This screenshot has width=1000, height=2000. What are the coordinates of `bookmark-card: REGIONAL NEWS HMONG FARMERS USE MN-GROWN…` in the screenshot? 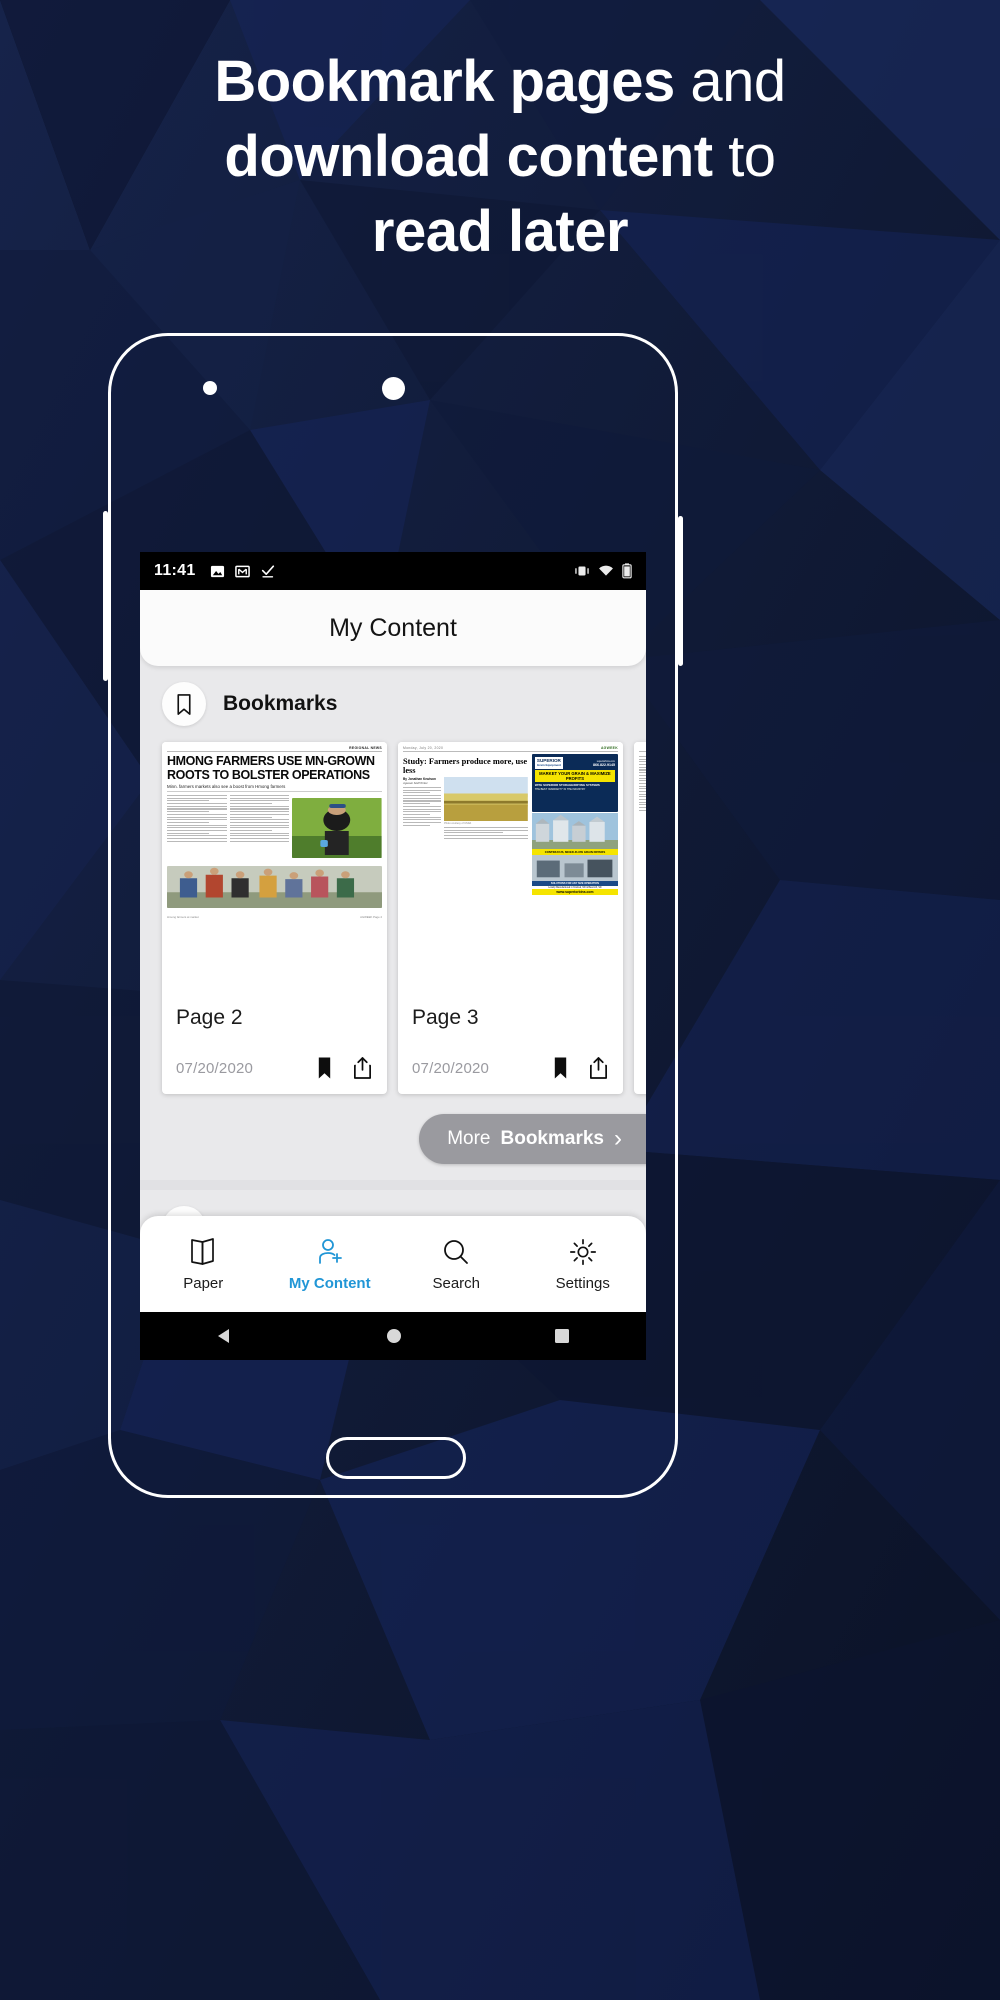 It's located at (274, 918).